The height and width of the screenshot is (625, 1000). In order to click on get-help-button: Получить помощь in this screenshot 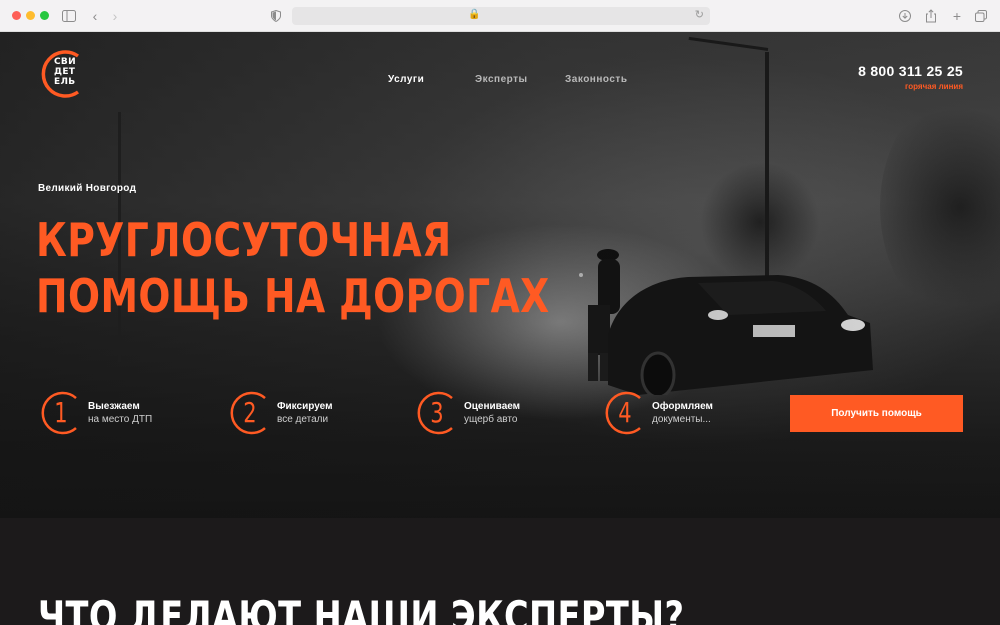, I will do `click(876, 413)`.